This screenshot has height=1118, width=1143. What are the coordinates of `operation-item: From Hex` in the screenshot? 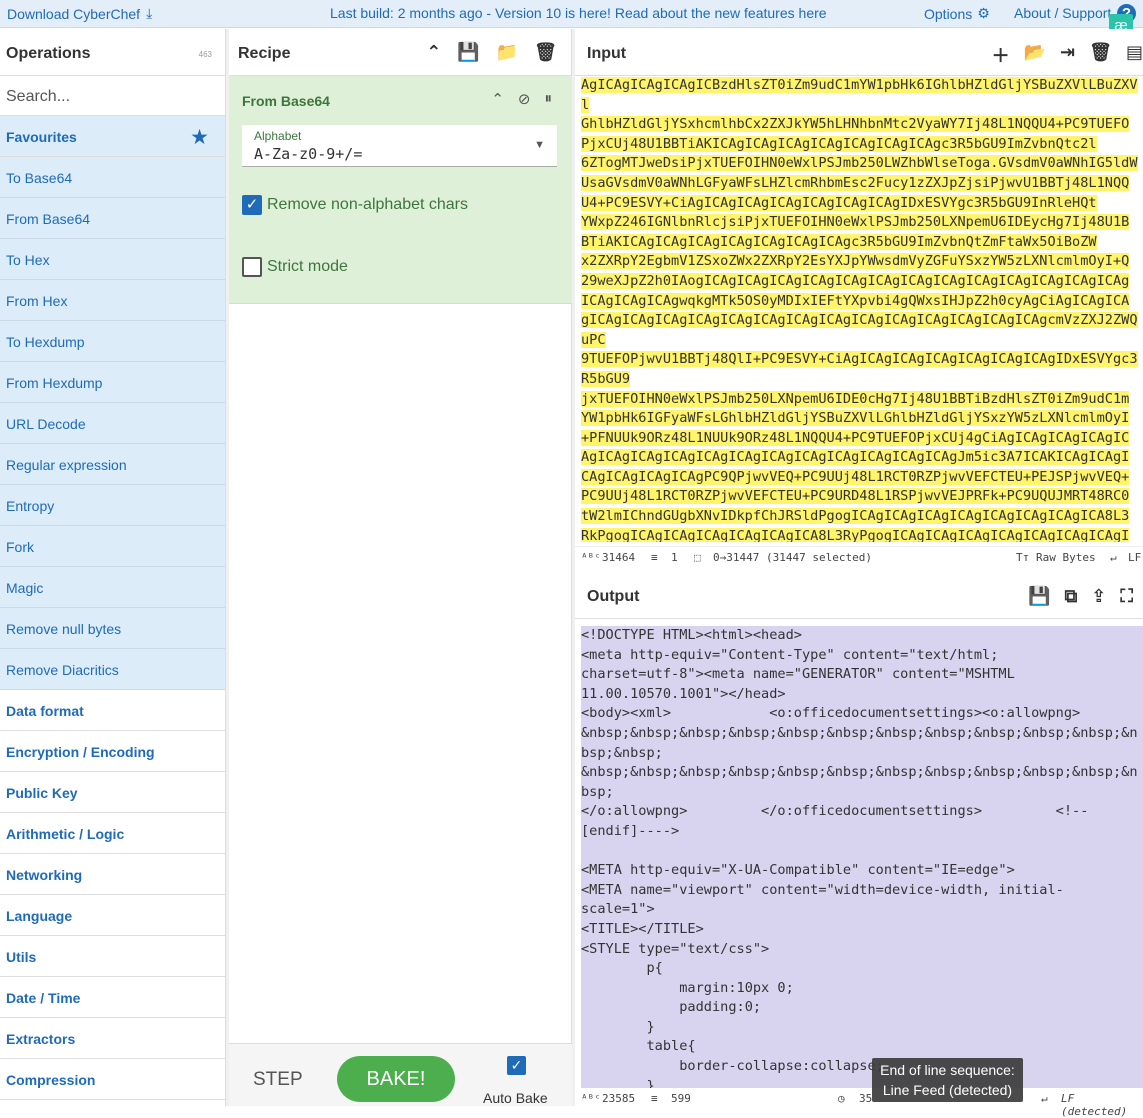 It's located at (112, 300).